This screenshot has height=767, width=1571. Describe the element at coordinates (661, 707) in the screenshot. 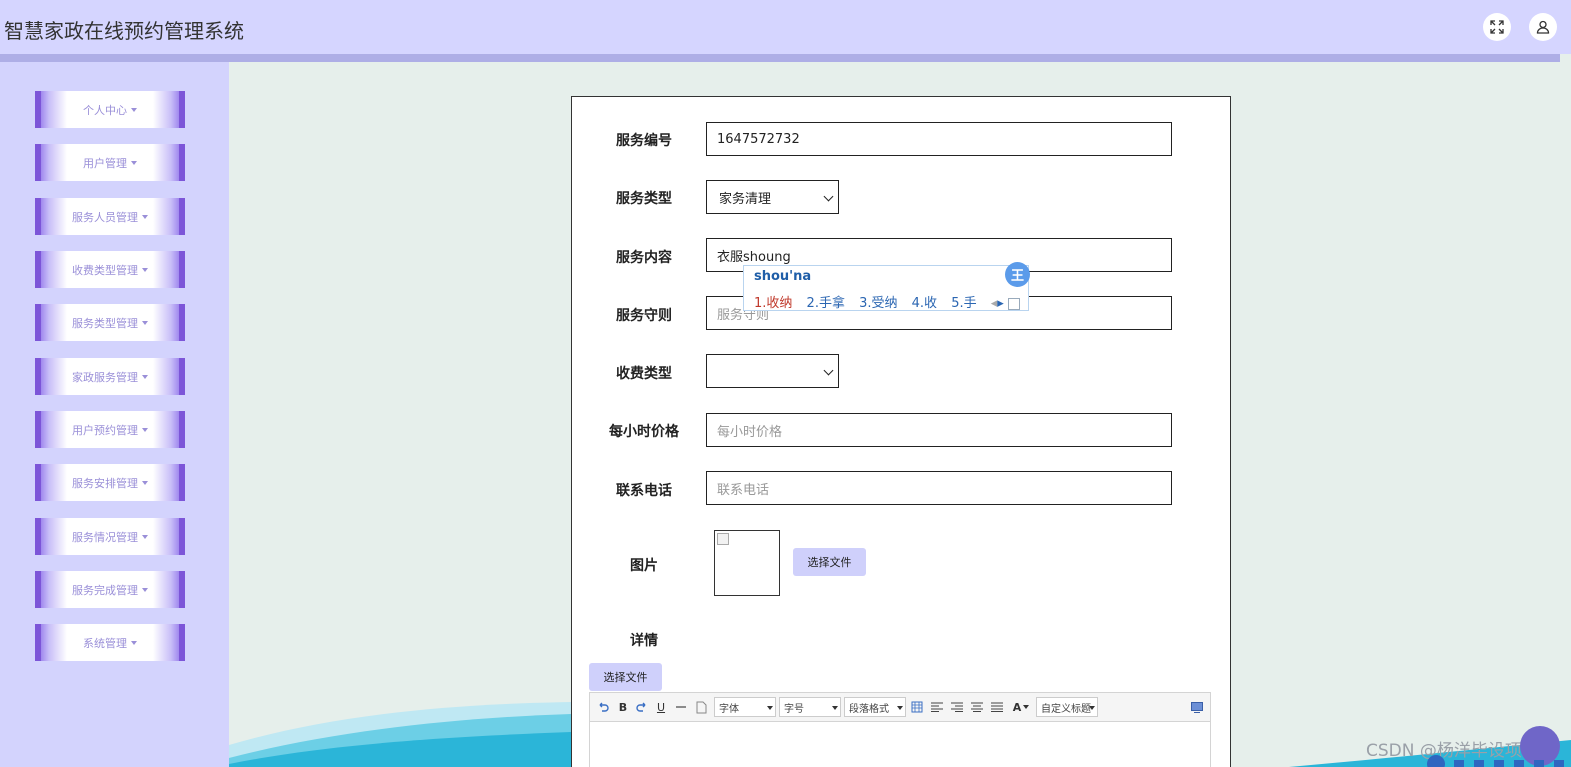

I see `underline-button: U` at that location.